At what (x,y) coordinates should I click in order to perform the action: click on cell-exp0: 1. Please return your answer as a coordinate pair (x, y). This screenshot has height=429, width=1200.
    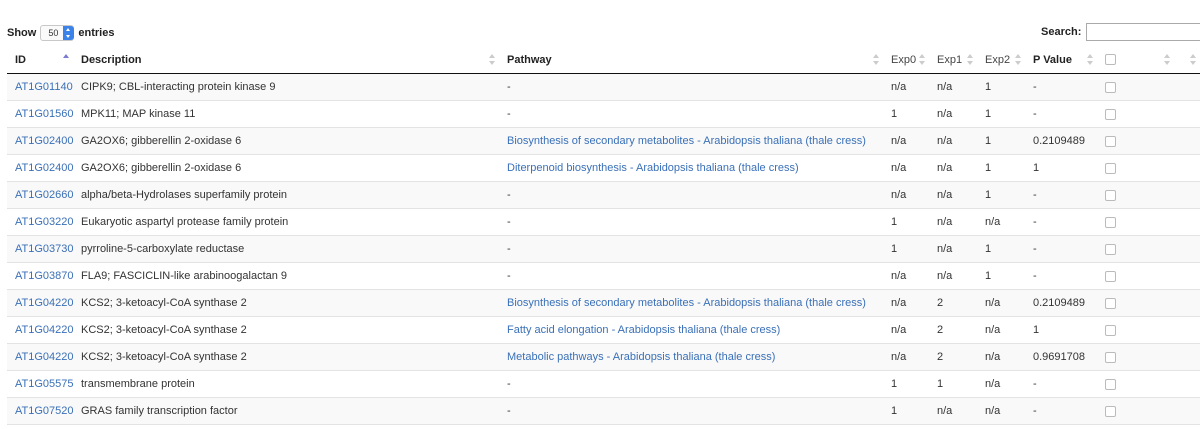
    Looking at the image, I should click on (906, 114).